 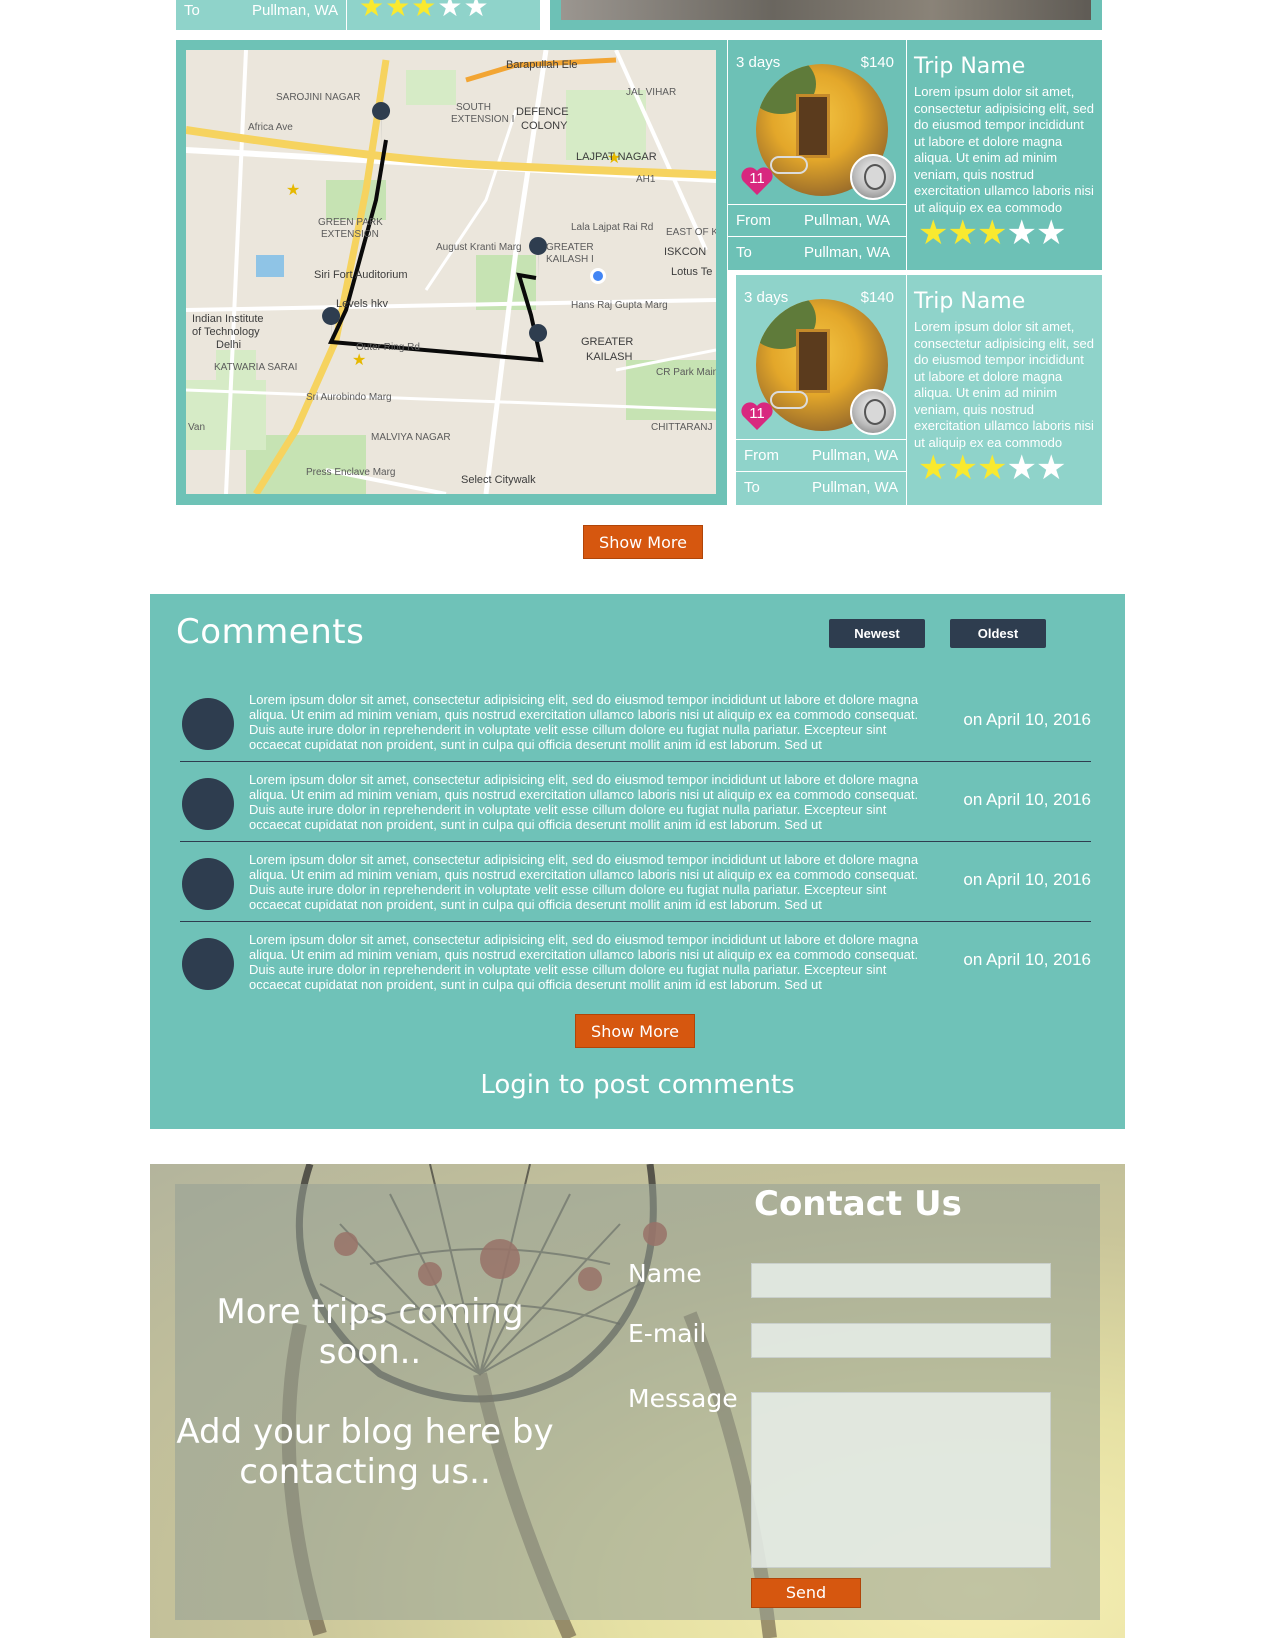 What do you see at coordinates (643, 542) in the screenshot?
I see `show-more-trips-button: Show More` at bounding box center [643, 542].